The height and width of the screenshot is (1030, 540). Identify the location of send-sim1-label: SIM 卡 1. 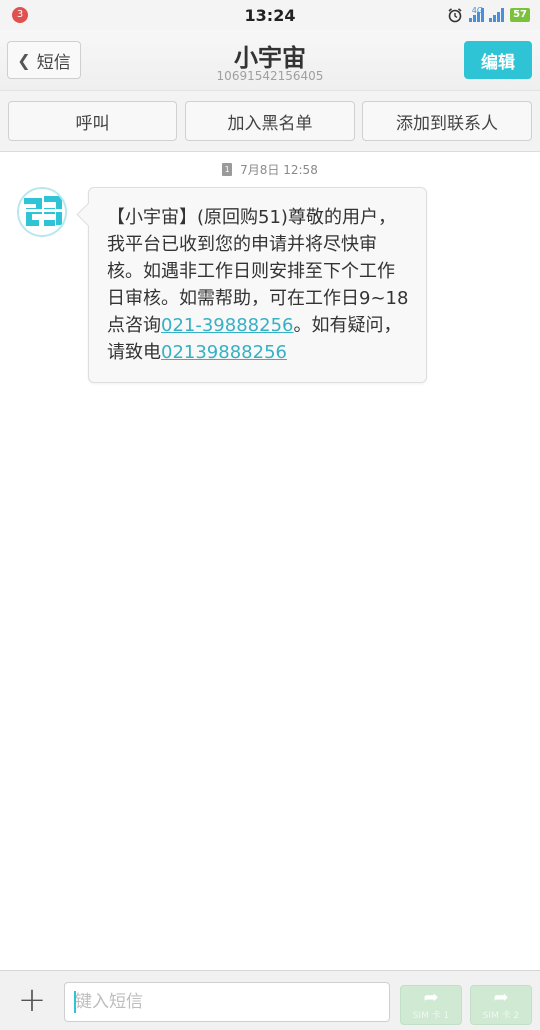
(431, 1016).